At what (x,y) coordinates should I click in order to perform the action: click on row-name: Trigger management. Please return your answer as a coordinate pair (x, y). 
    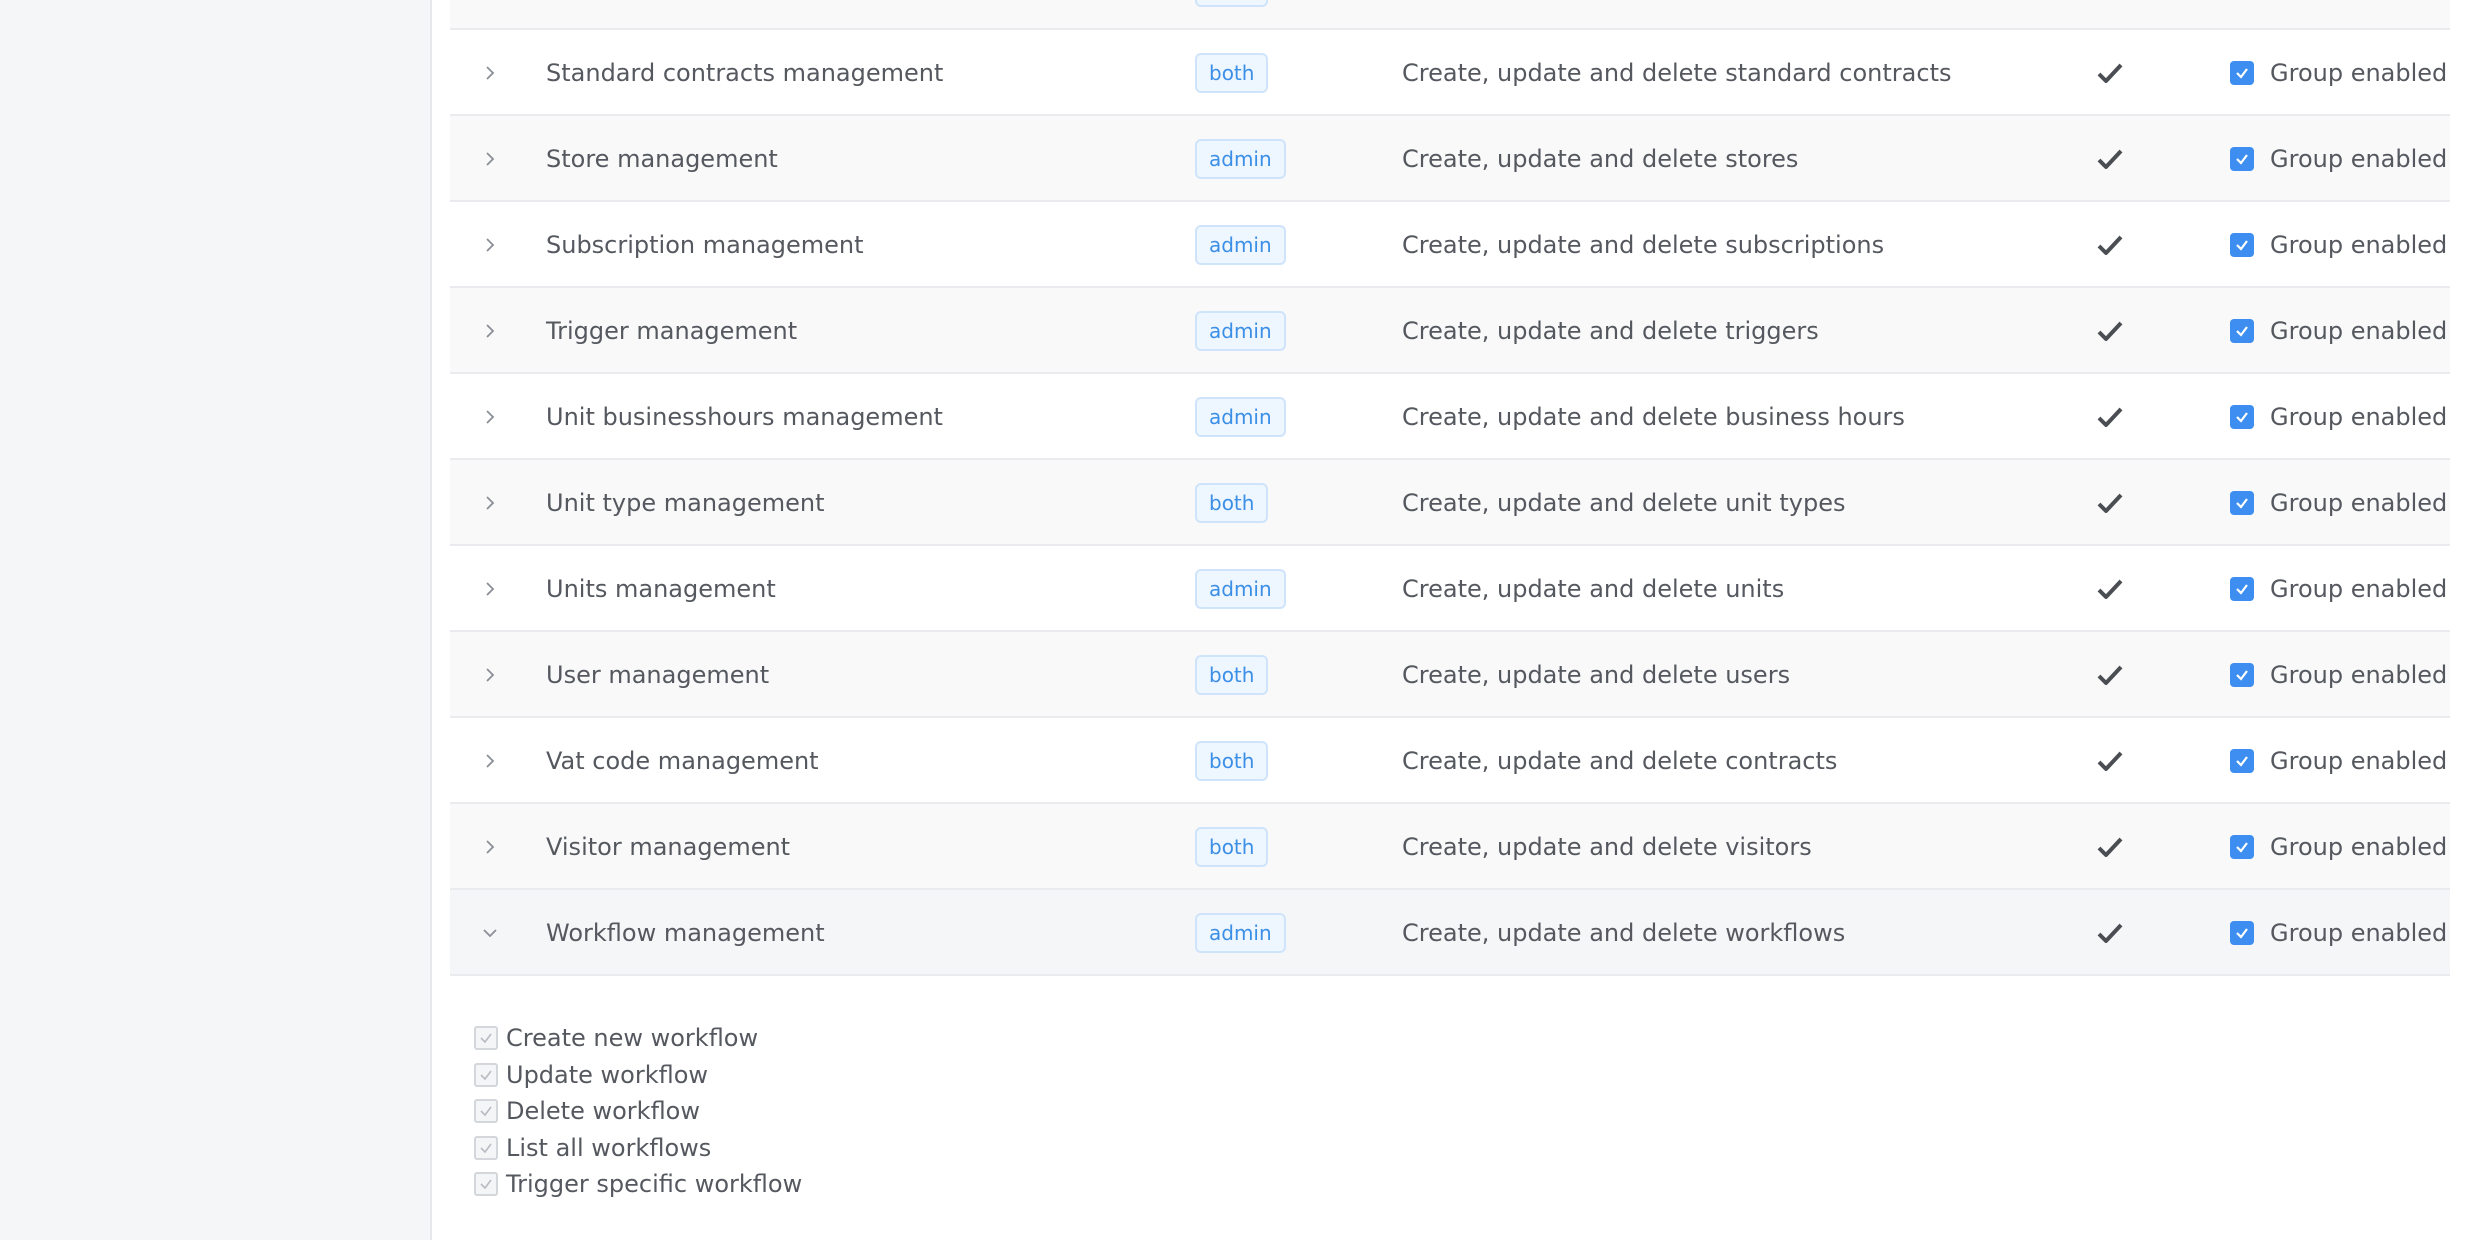
    Looking at the image, I should click on (672, 331).